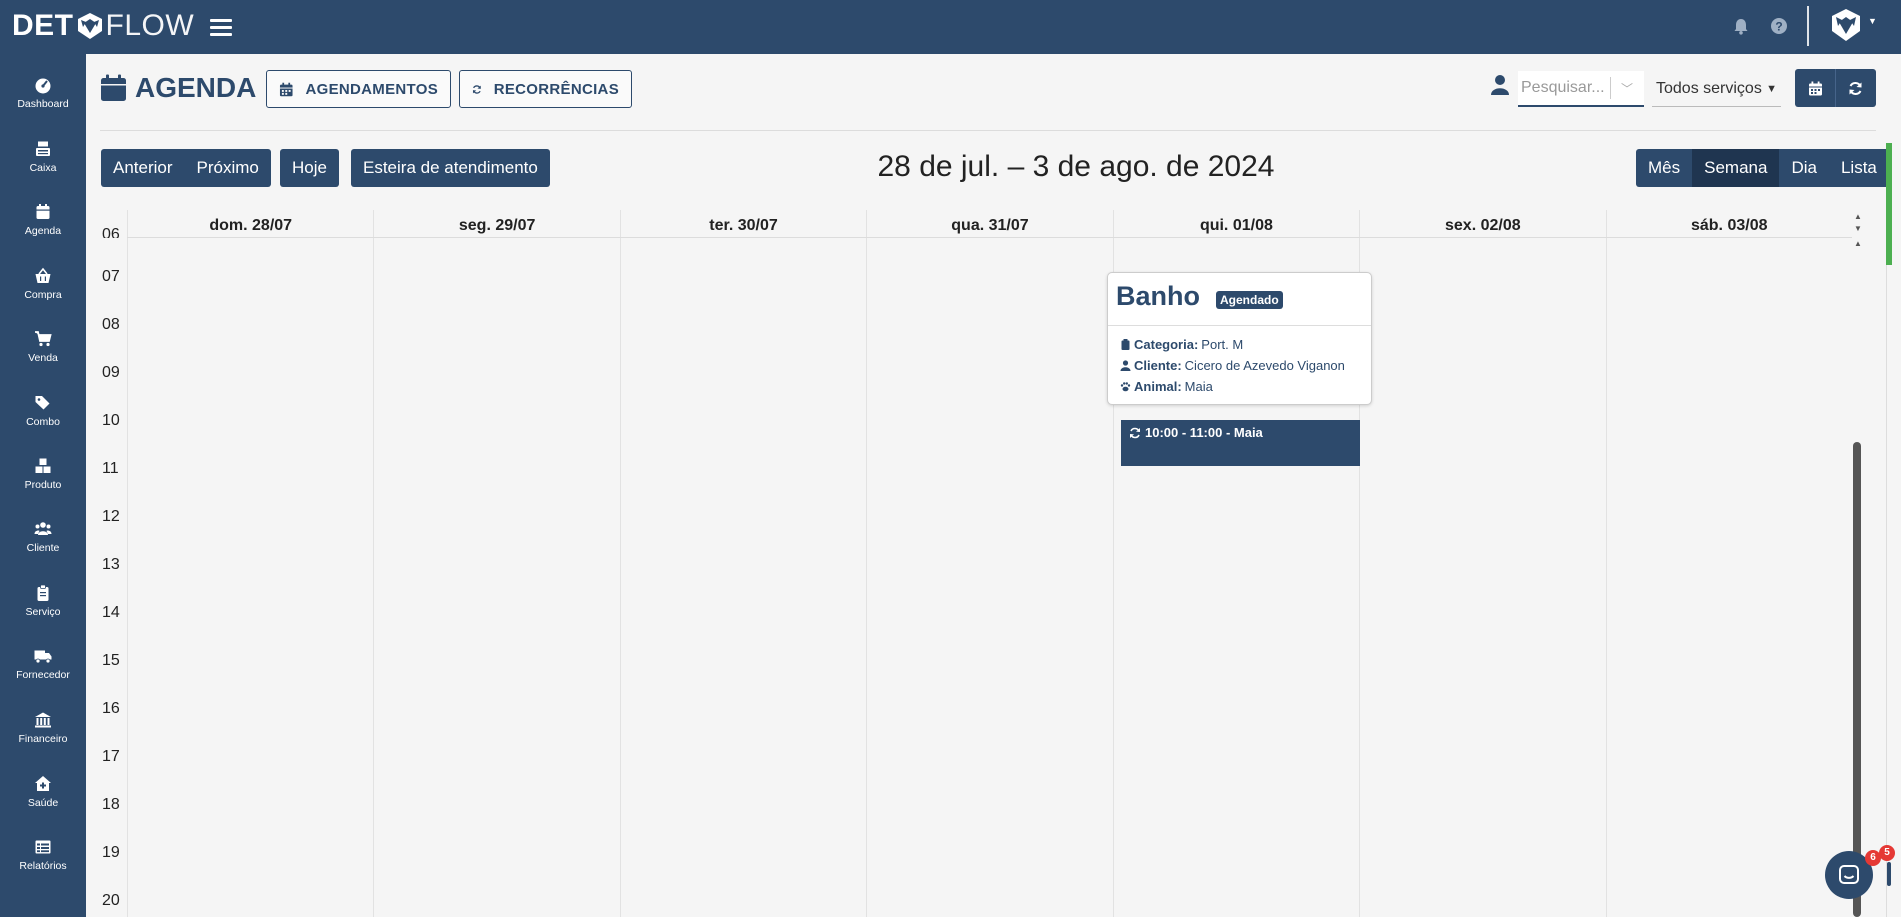 The width and height of the screenshot is (1901, 917). I want to click on sidebar-item-agenda: Agenda, so click(43, 219).